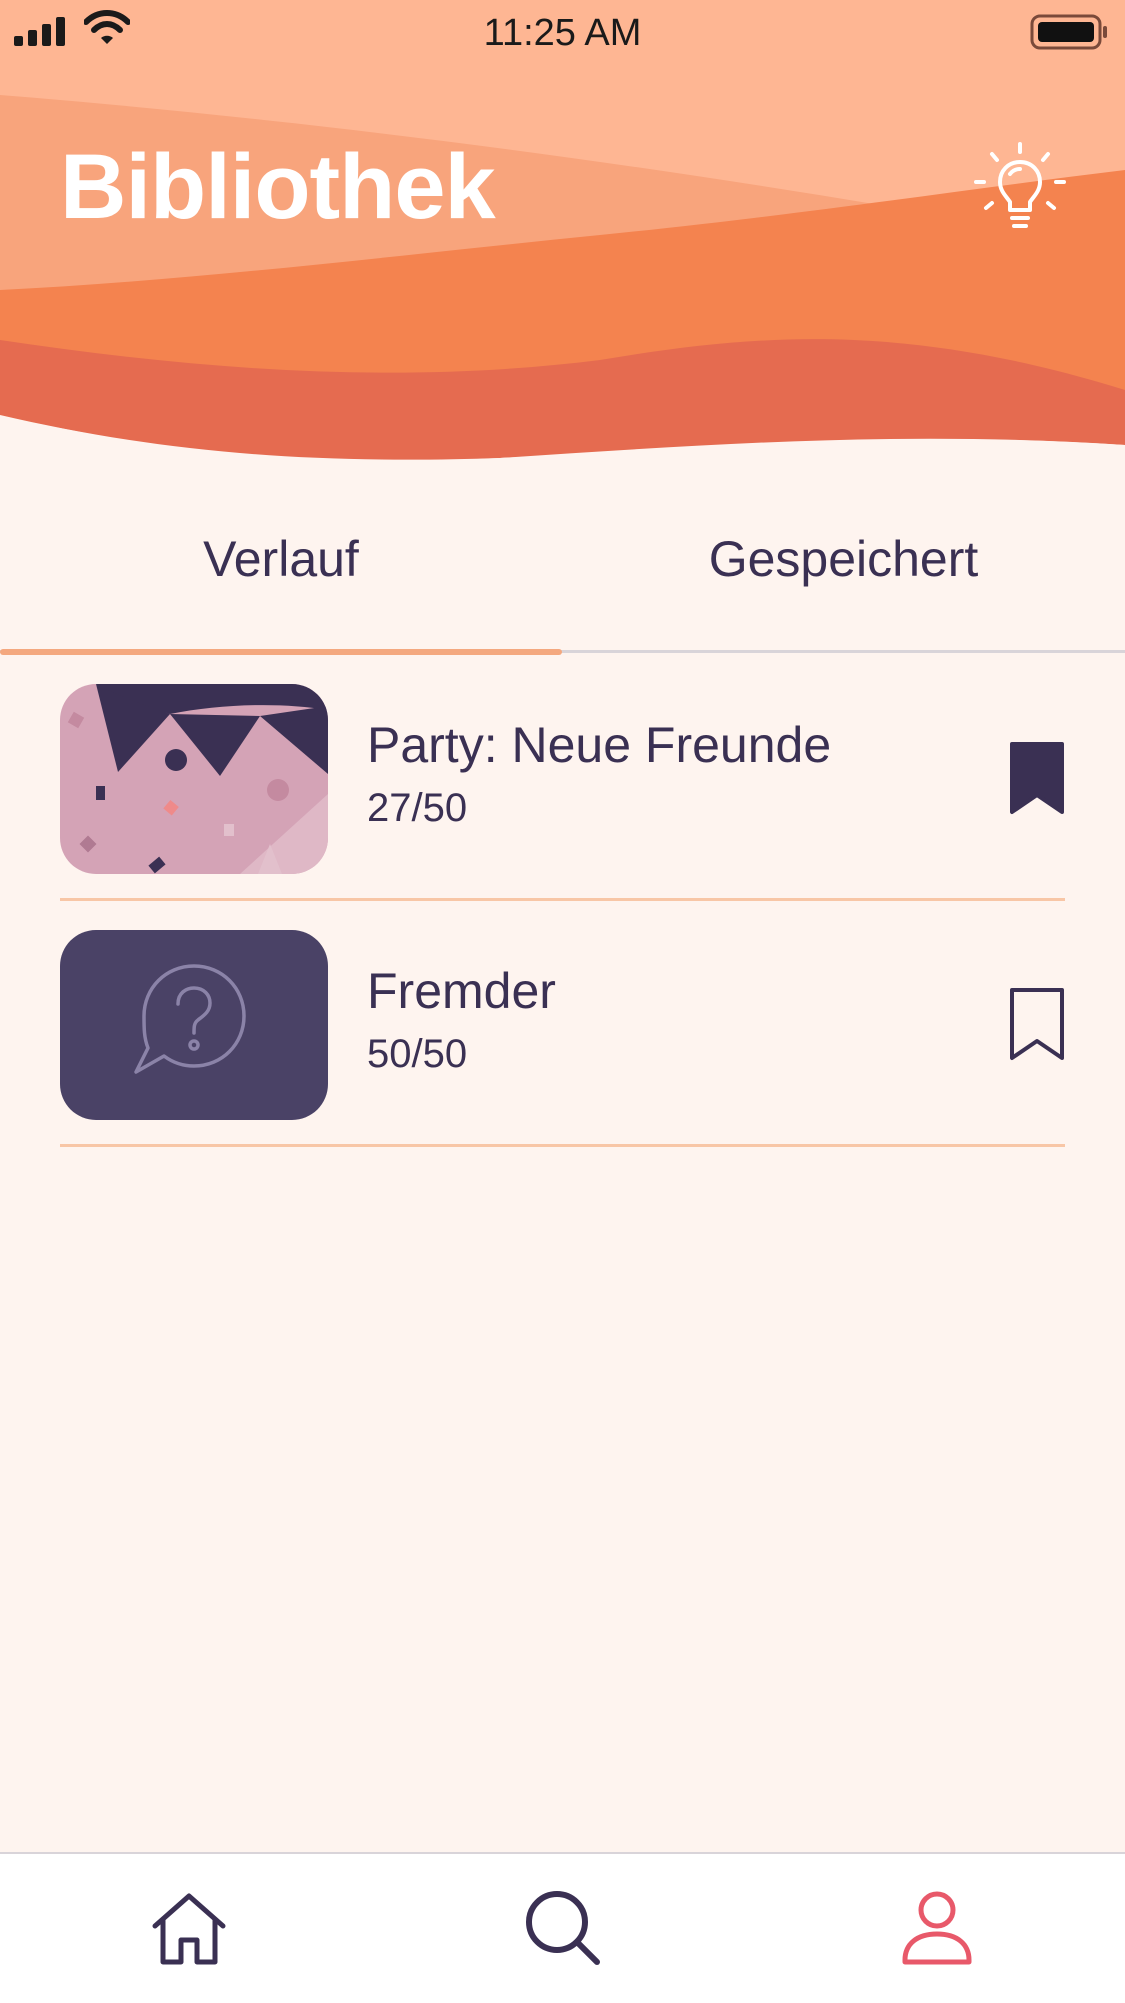  What do you see at coordinates (1037, 778) in the screenshot?
I see `bookmark-filled-icon` at bounding box center [1037, 778].